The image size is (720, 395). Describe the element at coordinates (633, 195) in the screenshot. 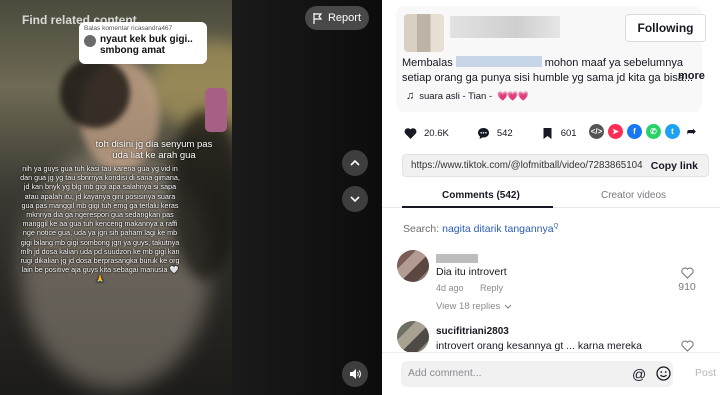

I see `tab-creator-videos: Creator videos` at that location.